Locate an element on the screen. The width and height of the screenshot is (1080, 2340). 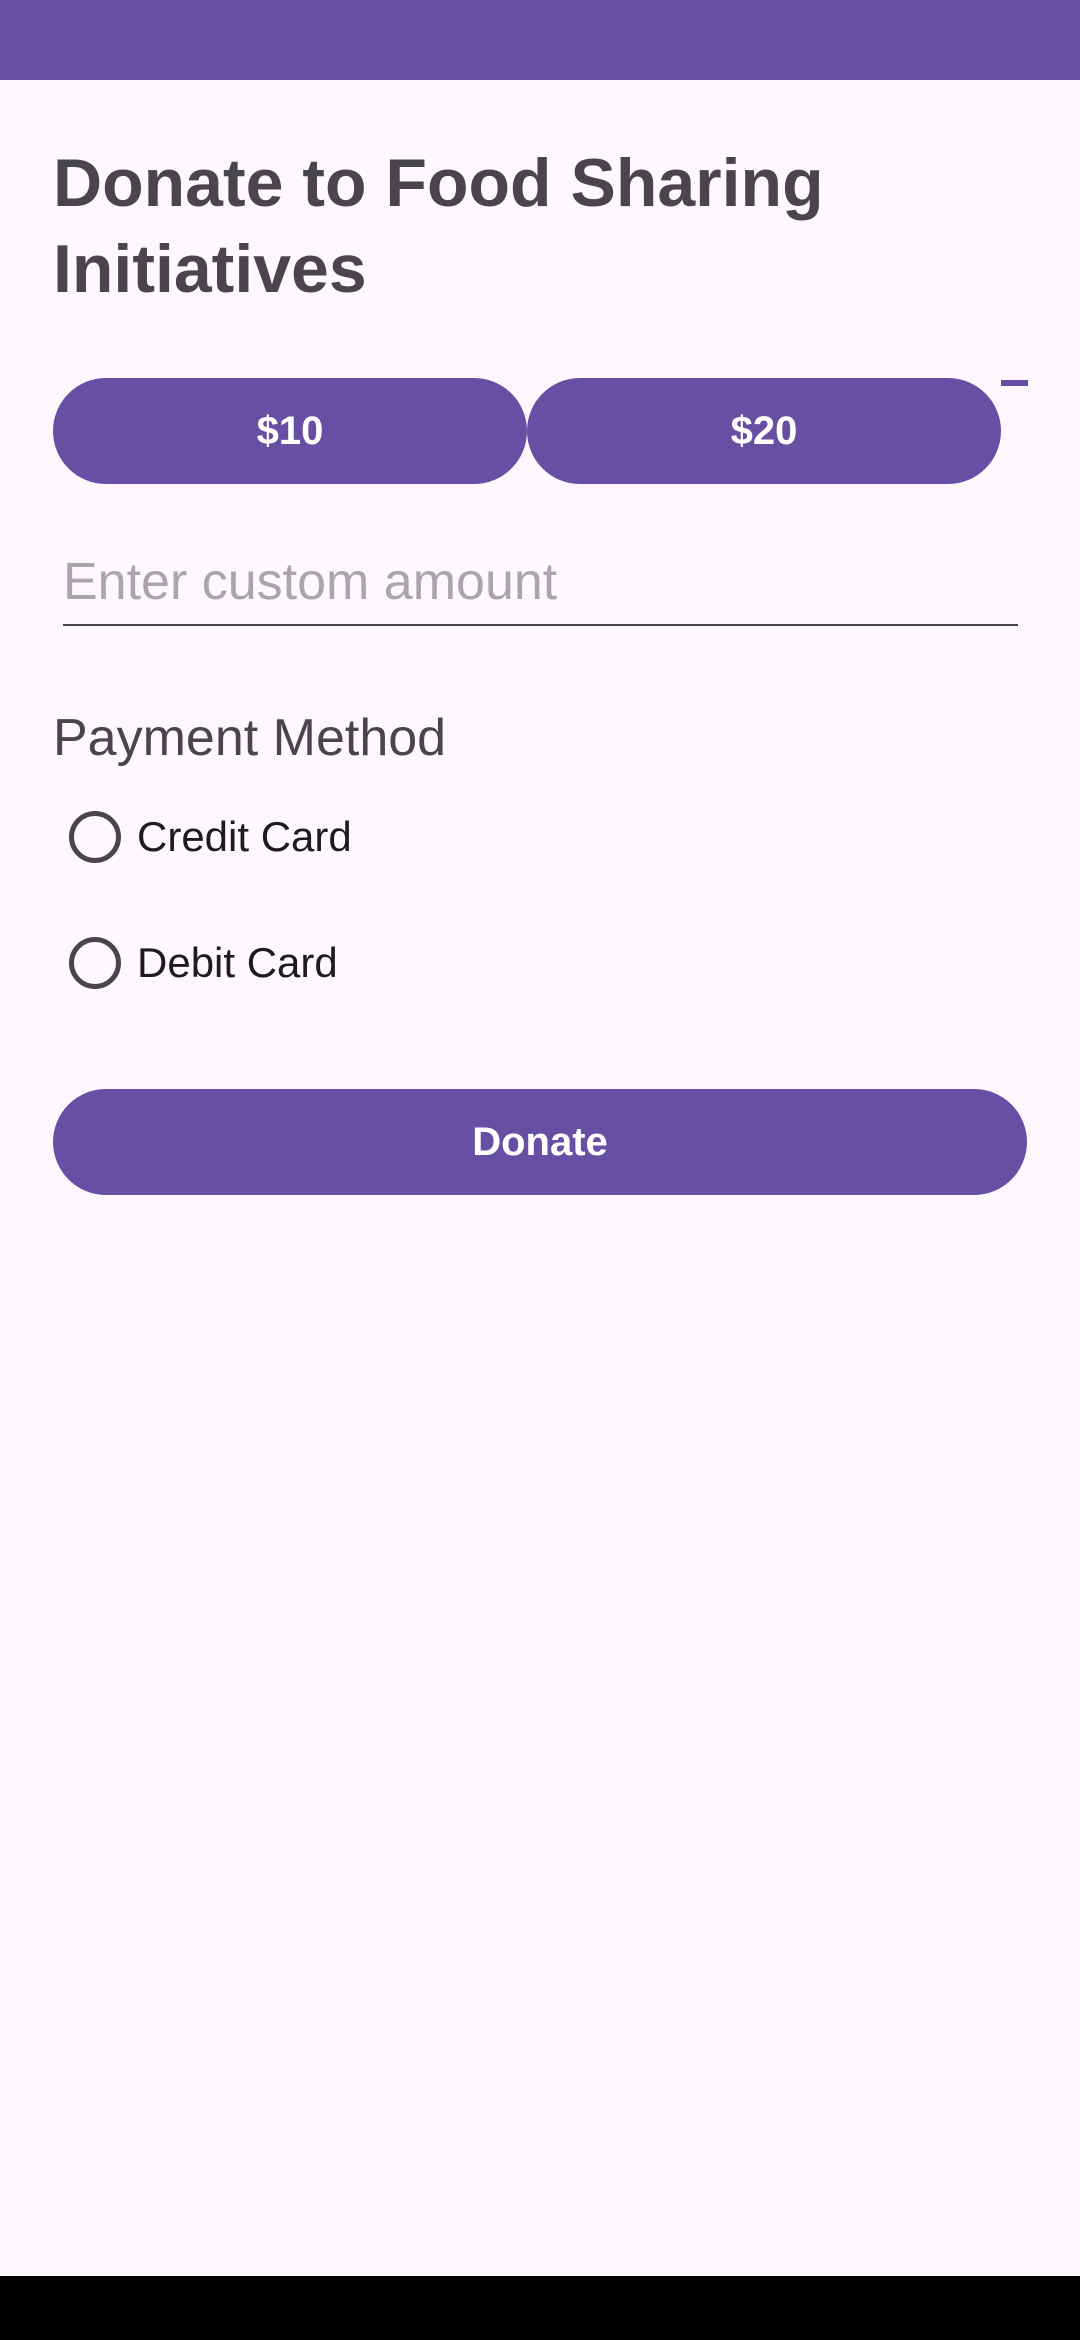
status-bar is located at coordinates (540, 40).